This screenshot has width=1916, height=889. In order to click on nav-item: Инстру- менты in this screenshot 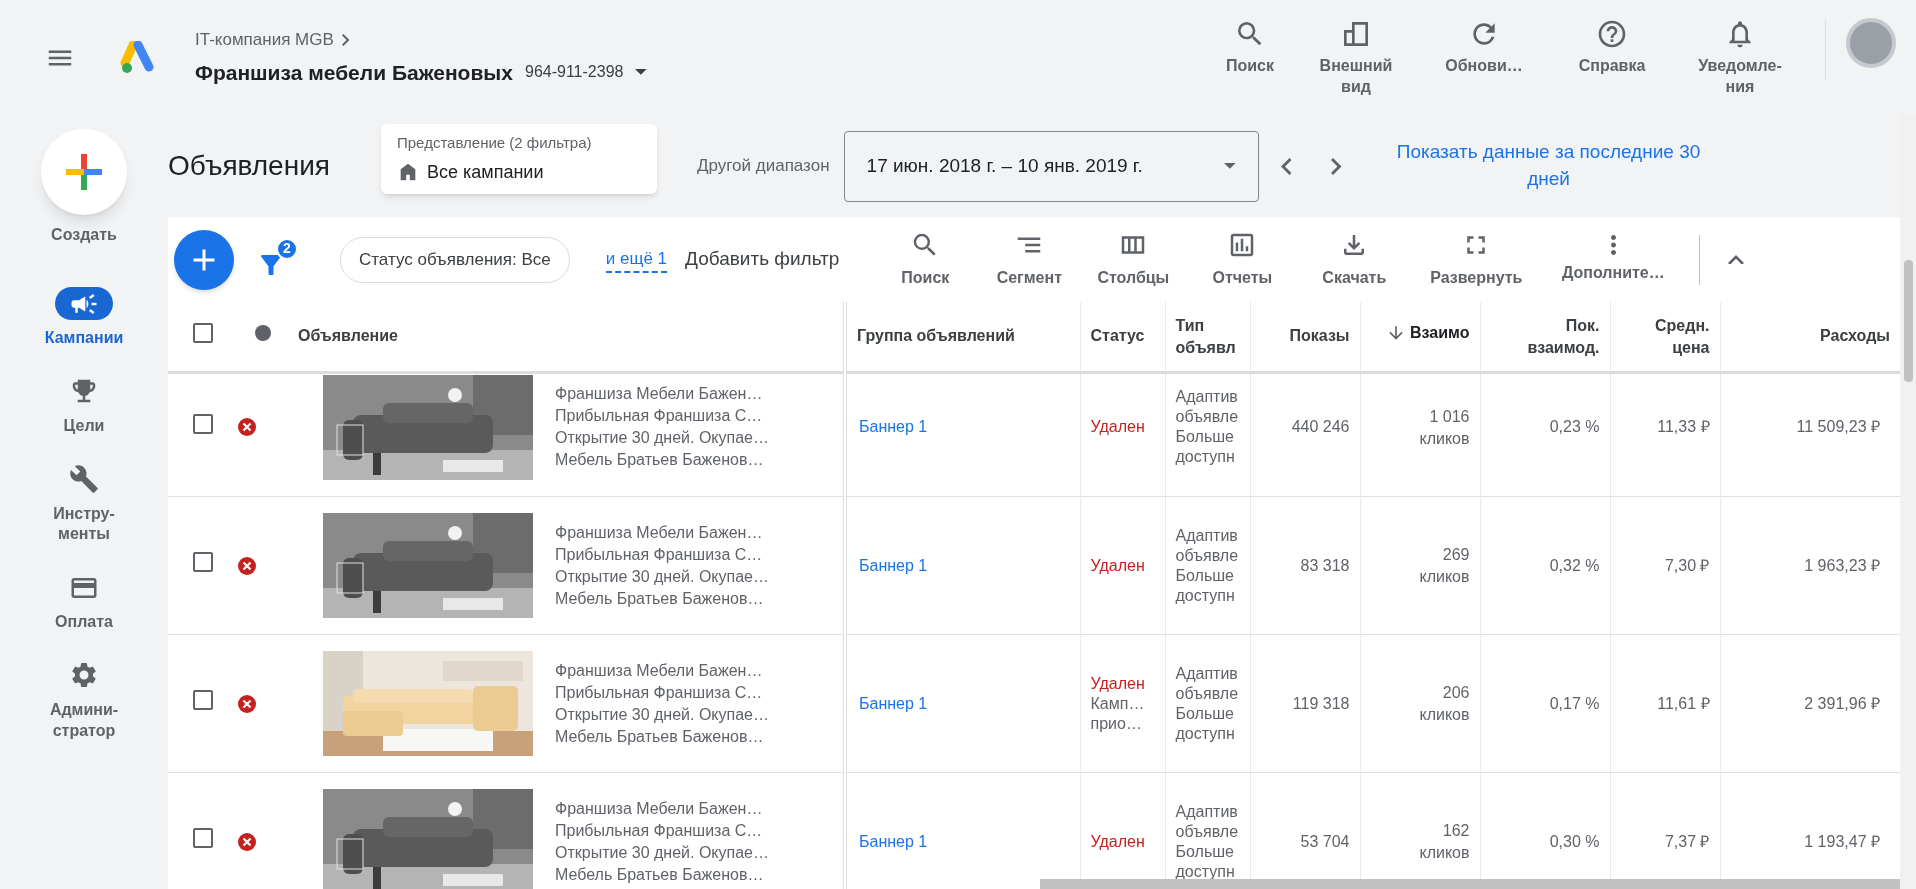, I will do `click(84, 504)`.